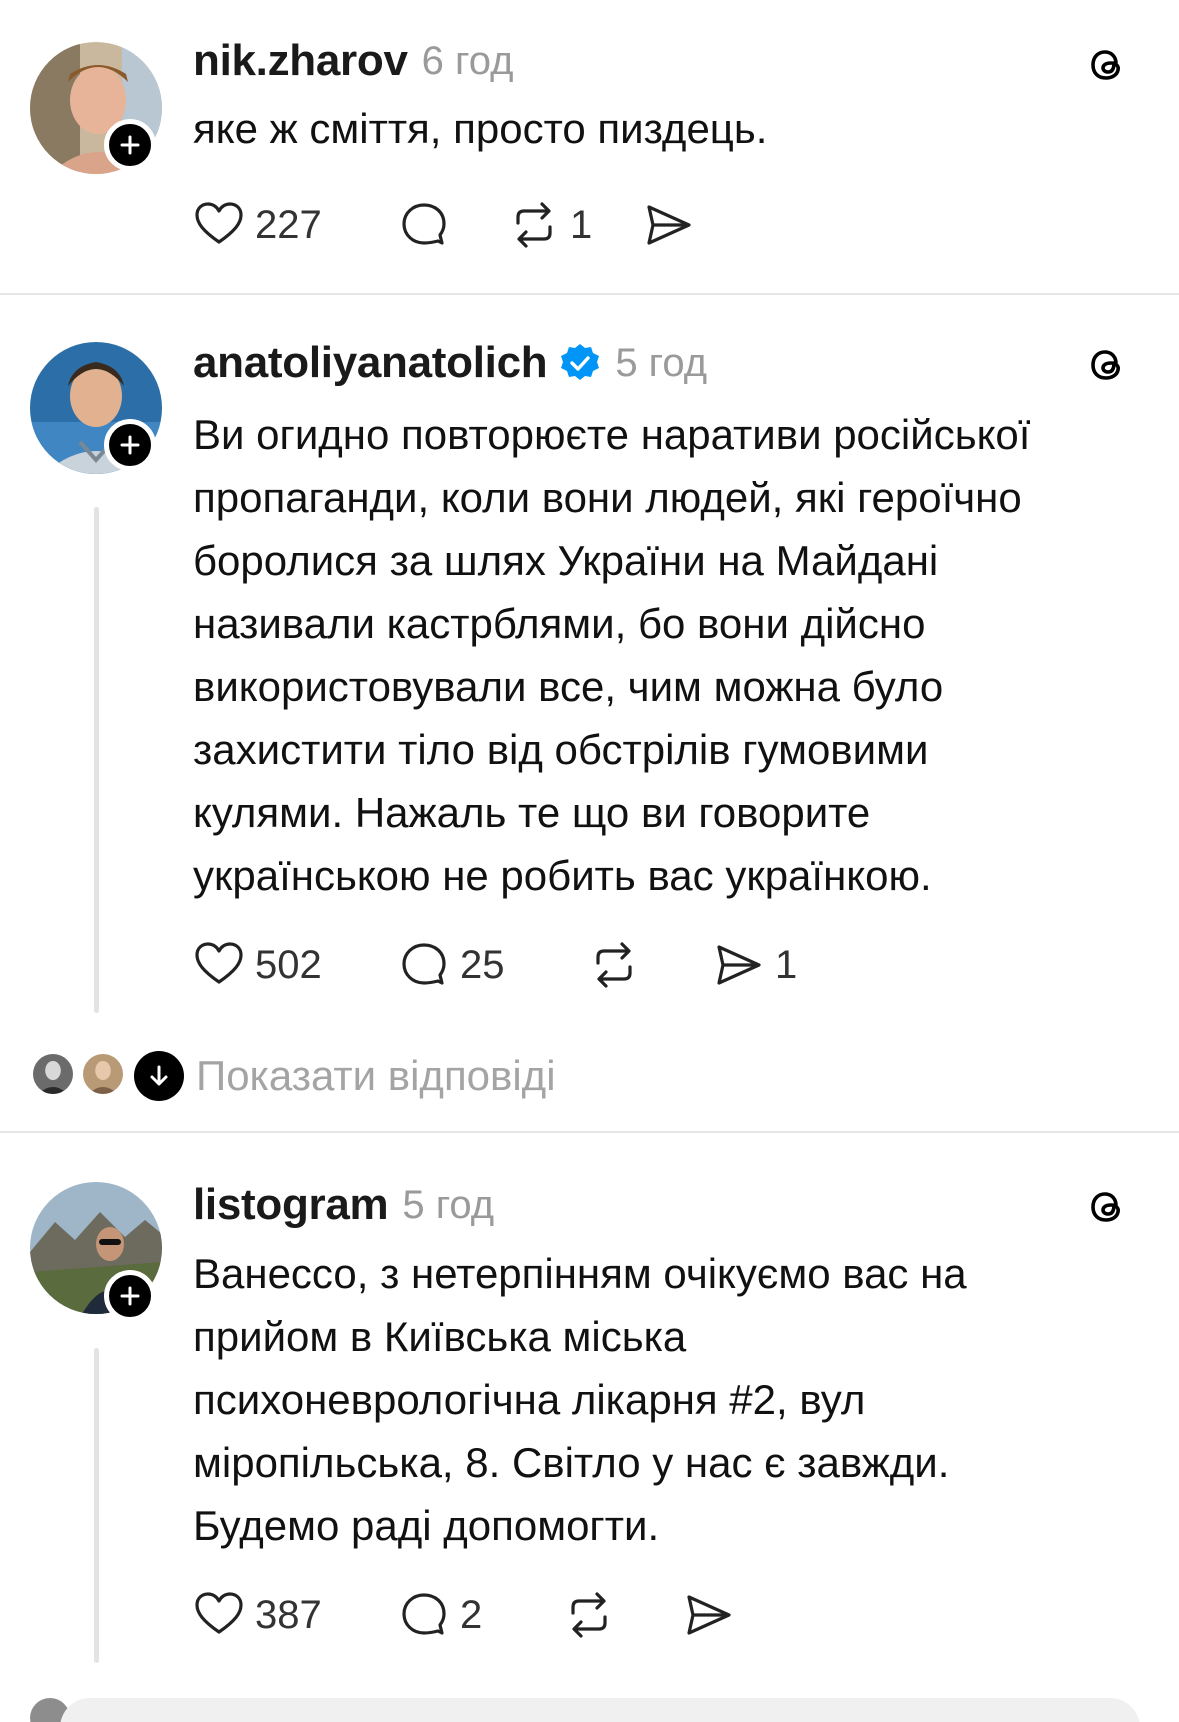  What do you see at coordinates (370, 363) in the screenshot?
I see `username: anatoliyanatolich` at bounding box center [370, 363].